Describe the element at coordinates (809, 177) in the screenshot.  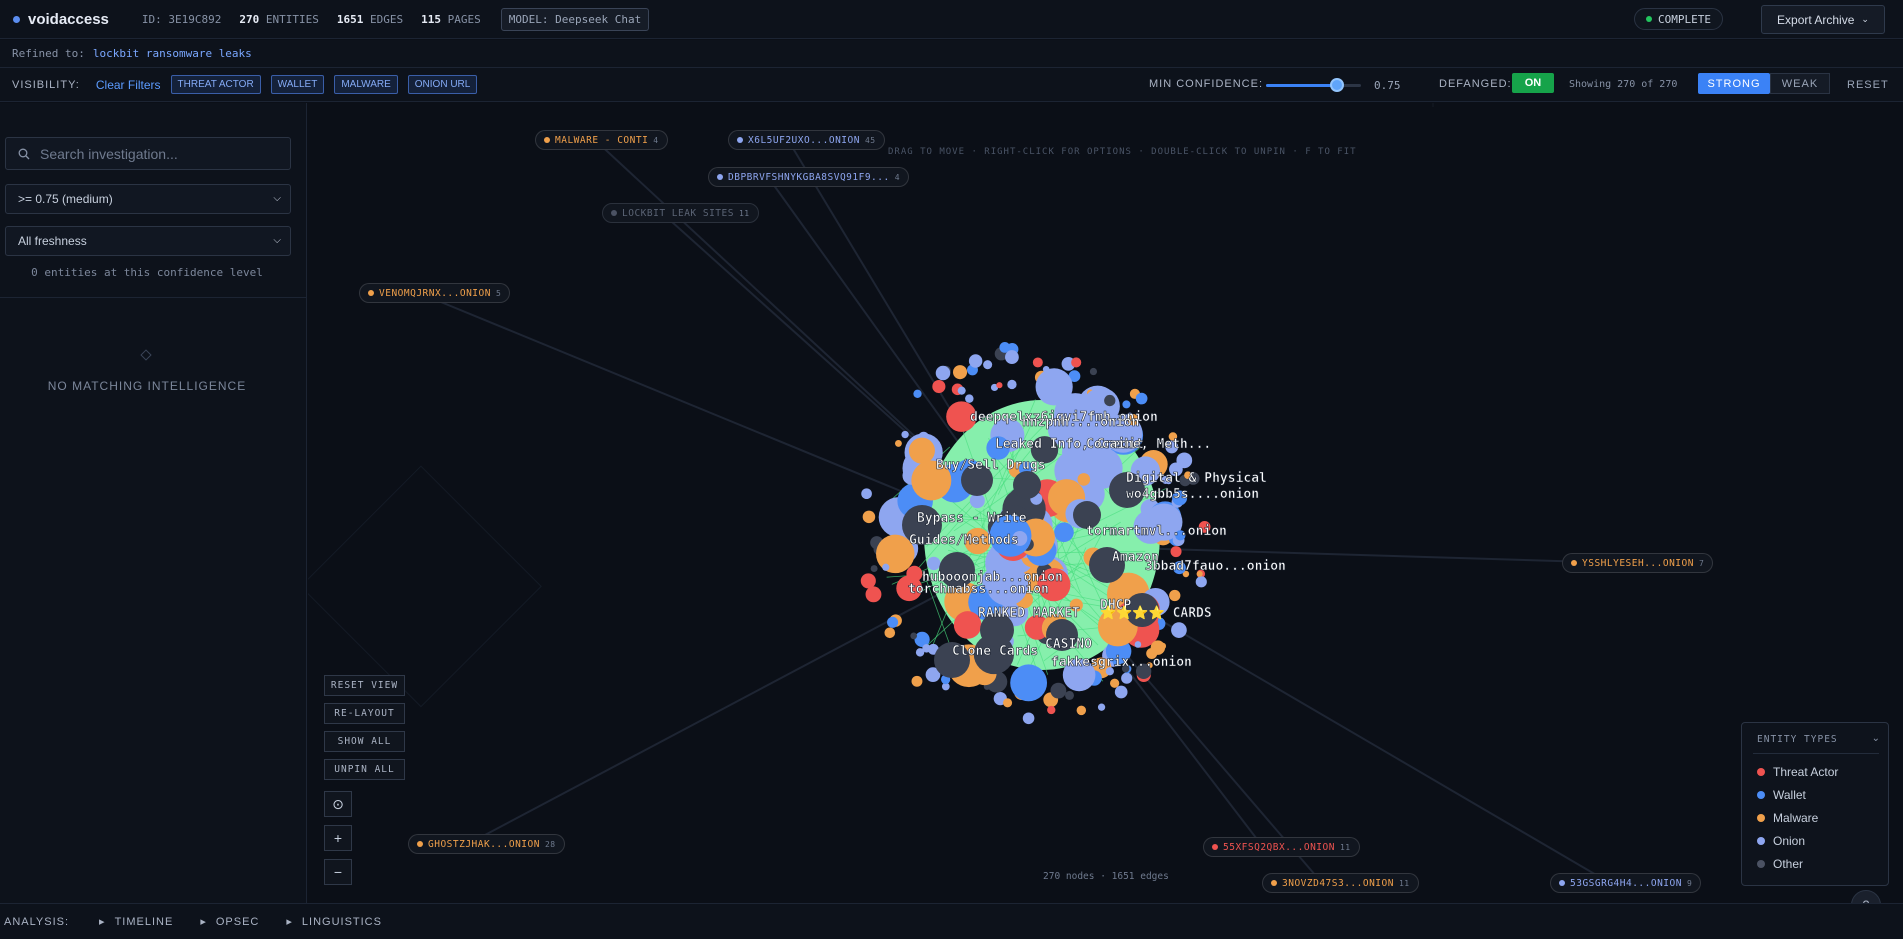
I see `graph-node-pill: DBPBRVFSHNYKGBA8SVQ91F9... 4` at that location.